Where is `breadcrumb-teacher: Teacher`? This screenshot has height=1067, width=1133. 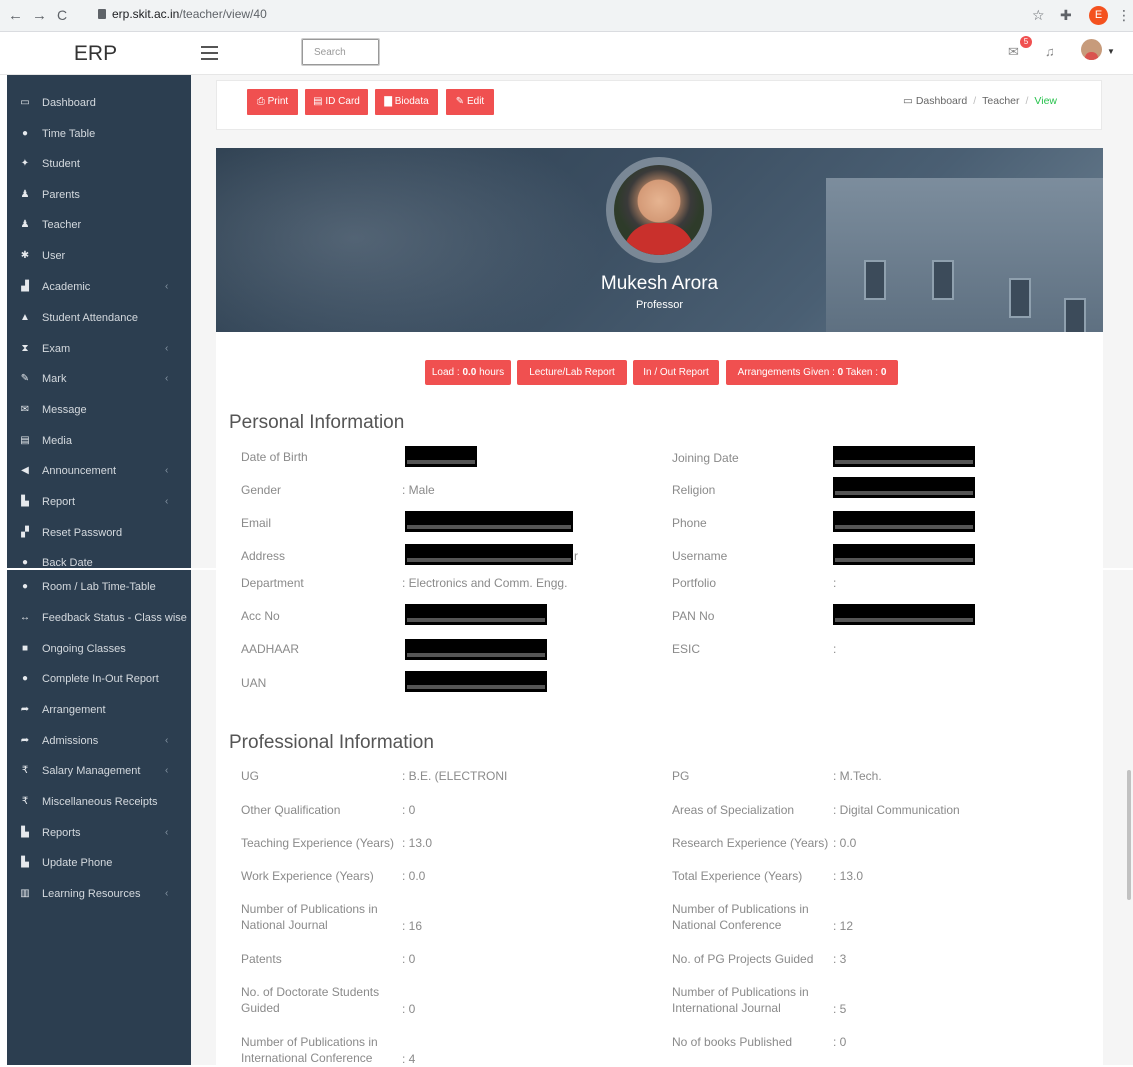 breadcrumb-teacher: Teacher is located at coordinates (1000, 101).